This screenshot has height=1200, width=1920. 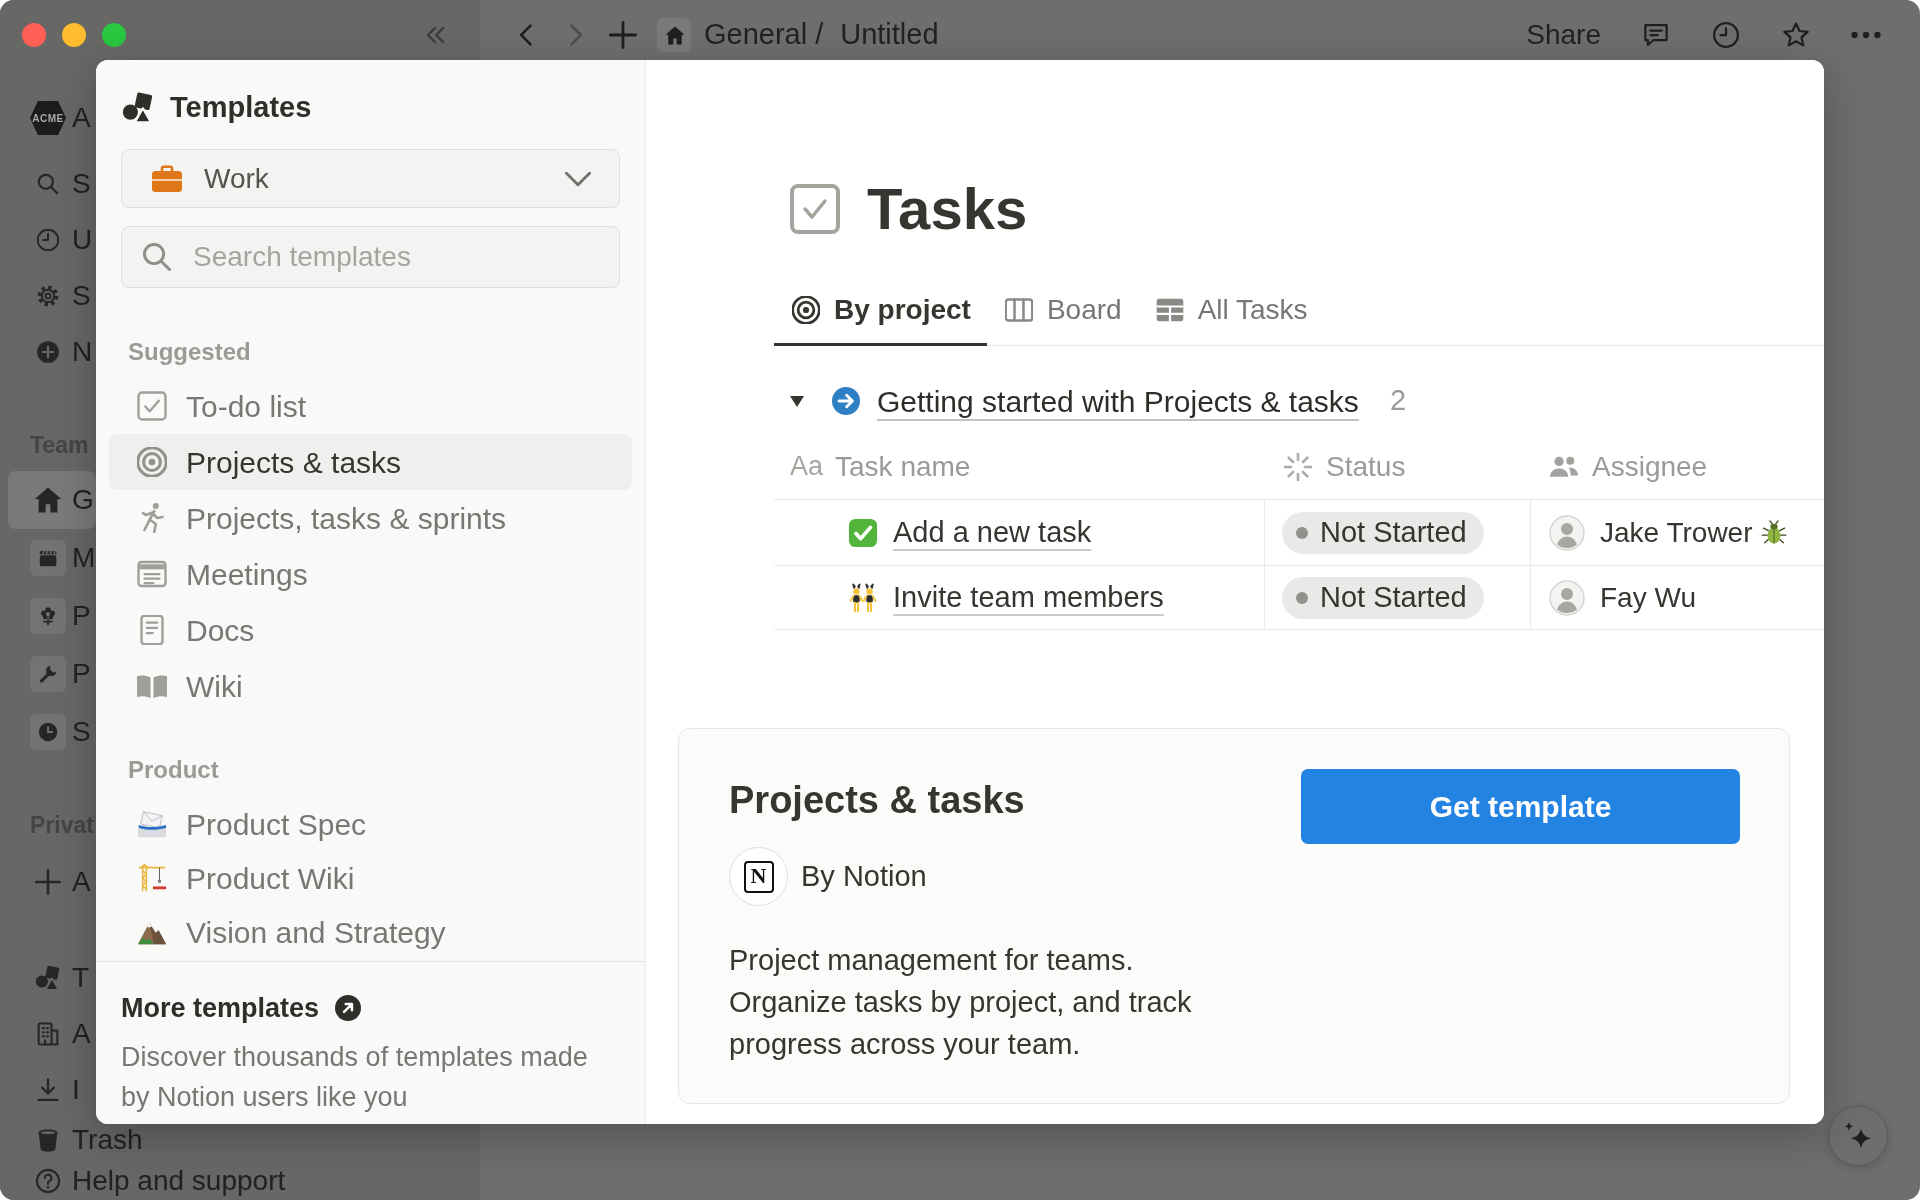 What do you see at coordinates (74, 35) in the screenshot?
I see `minimize-window-button` at bounding box center [74, 35].